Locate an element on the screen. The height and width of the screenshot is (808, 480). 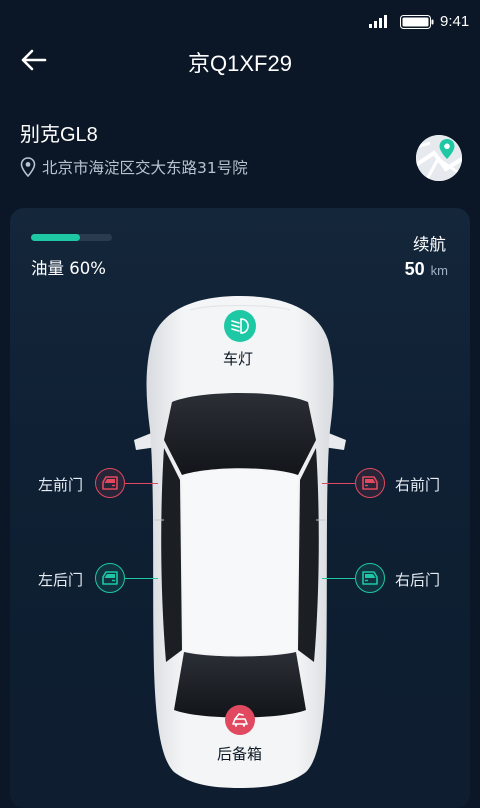
rear-left-door-button is located at coordinates (110, 578).